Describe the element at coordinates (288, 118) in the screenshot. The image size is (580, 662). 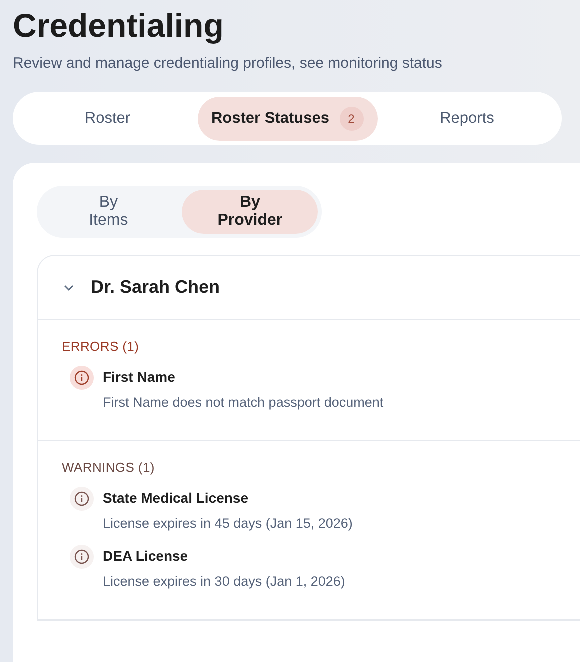
I see `tab: Roster Statuses 2` at that location.